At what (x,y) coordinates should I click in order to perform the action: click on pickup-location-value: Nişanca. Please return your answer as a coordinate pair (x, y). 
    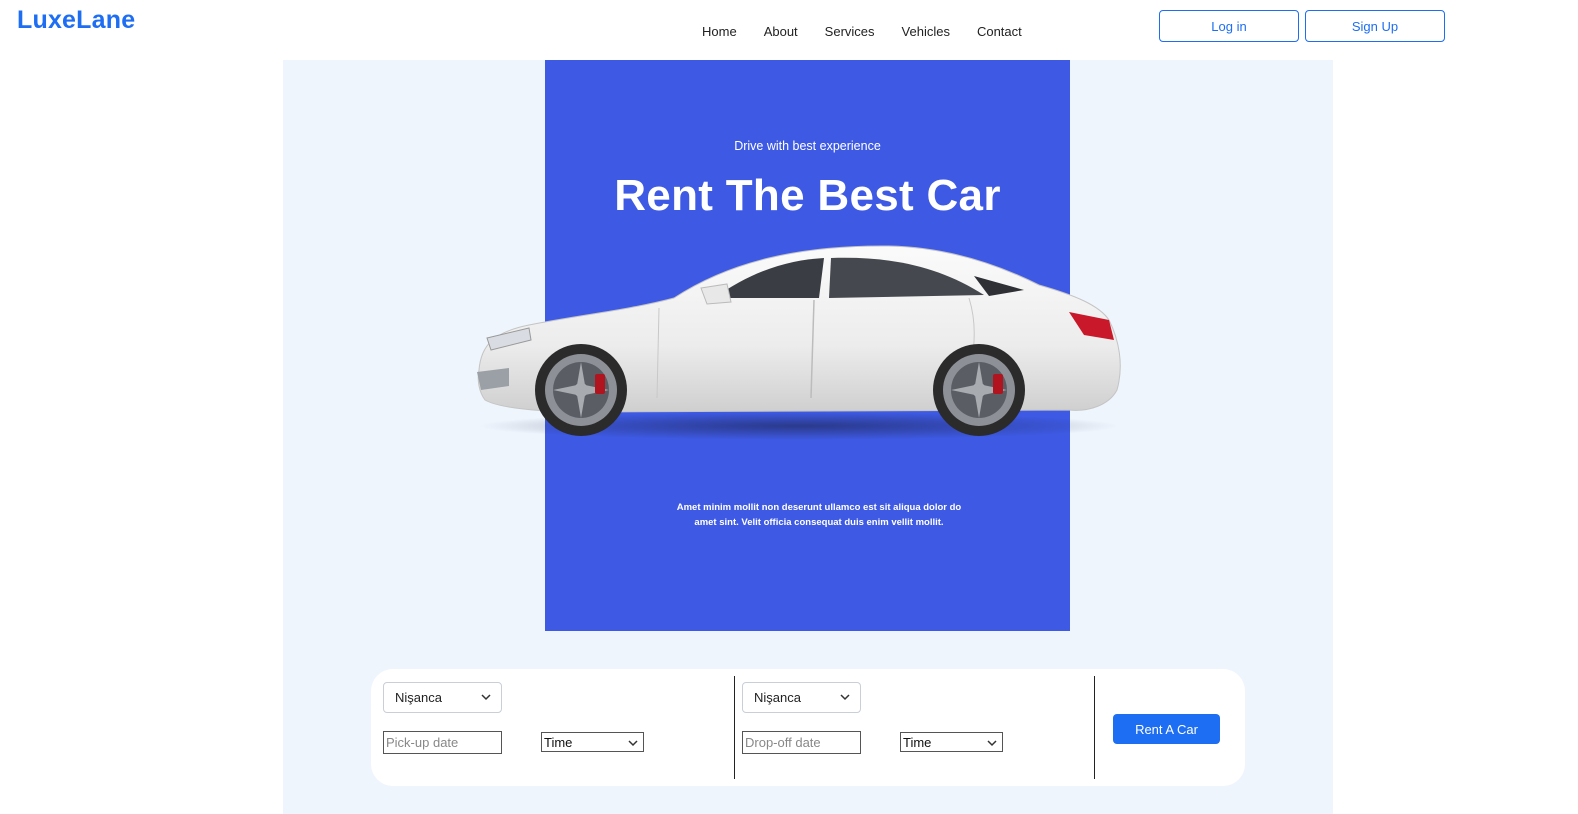
    Looking at the image, I should click on (418, 697).